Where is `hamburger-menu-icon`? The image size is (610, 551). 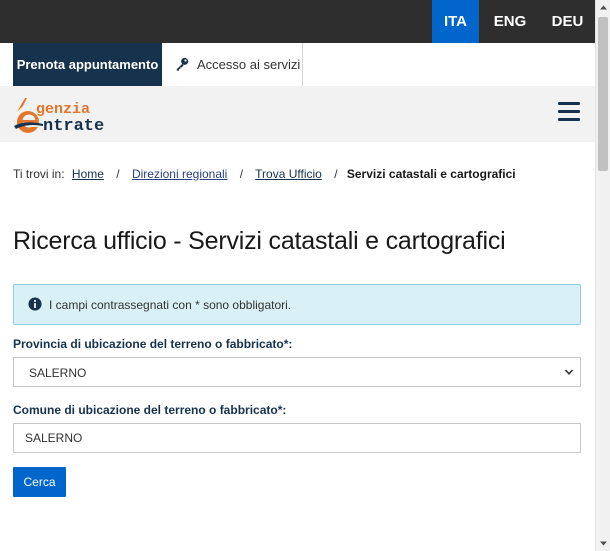
hamburger-menu-icon is located at coordinates (569, 113).